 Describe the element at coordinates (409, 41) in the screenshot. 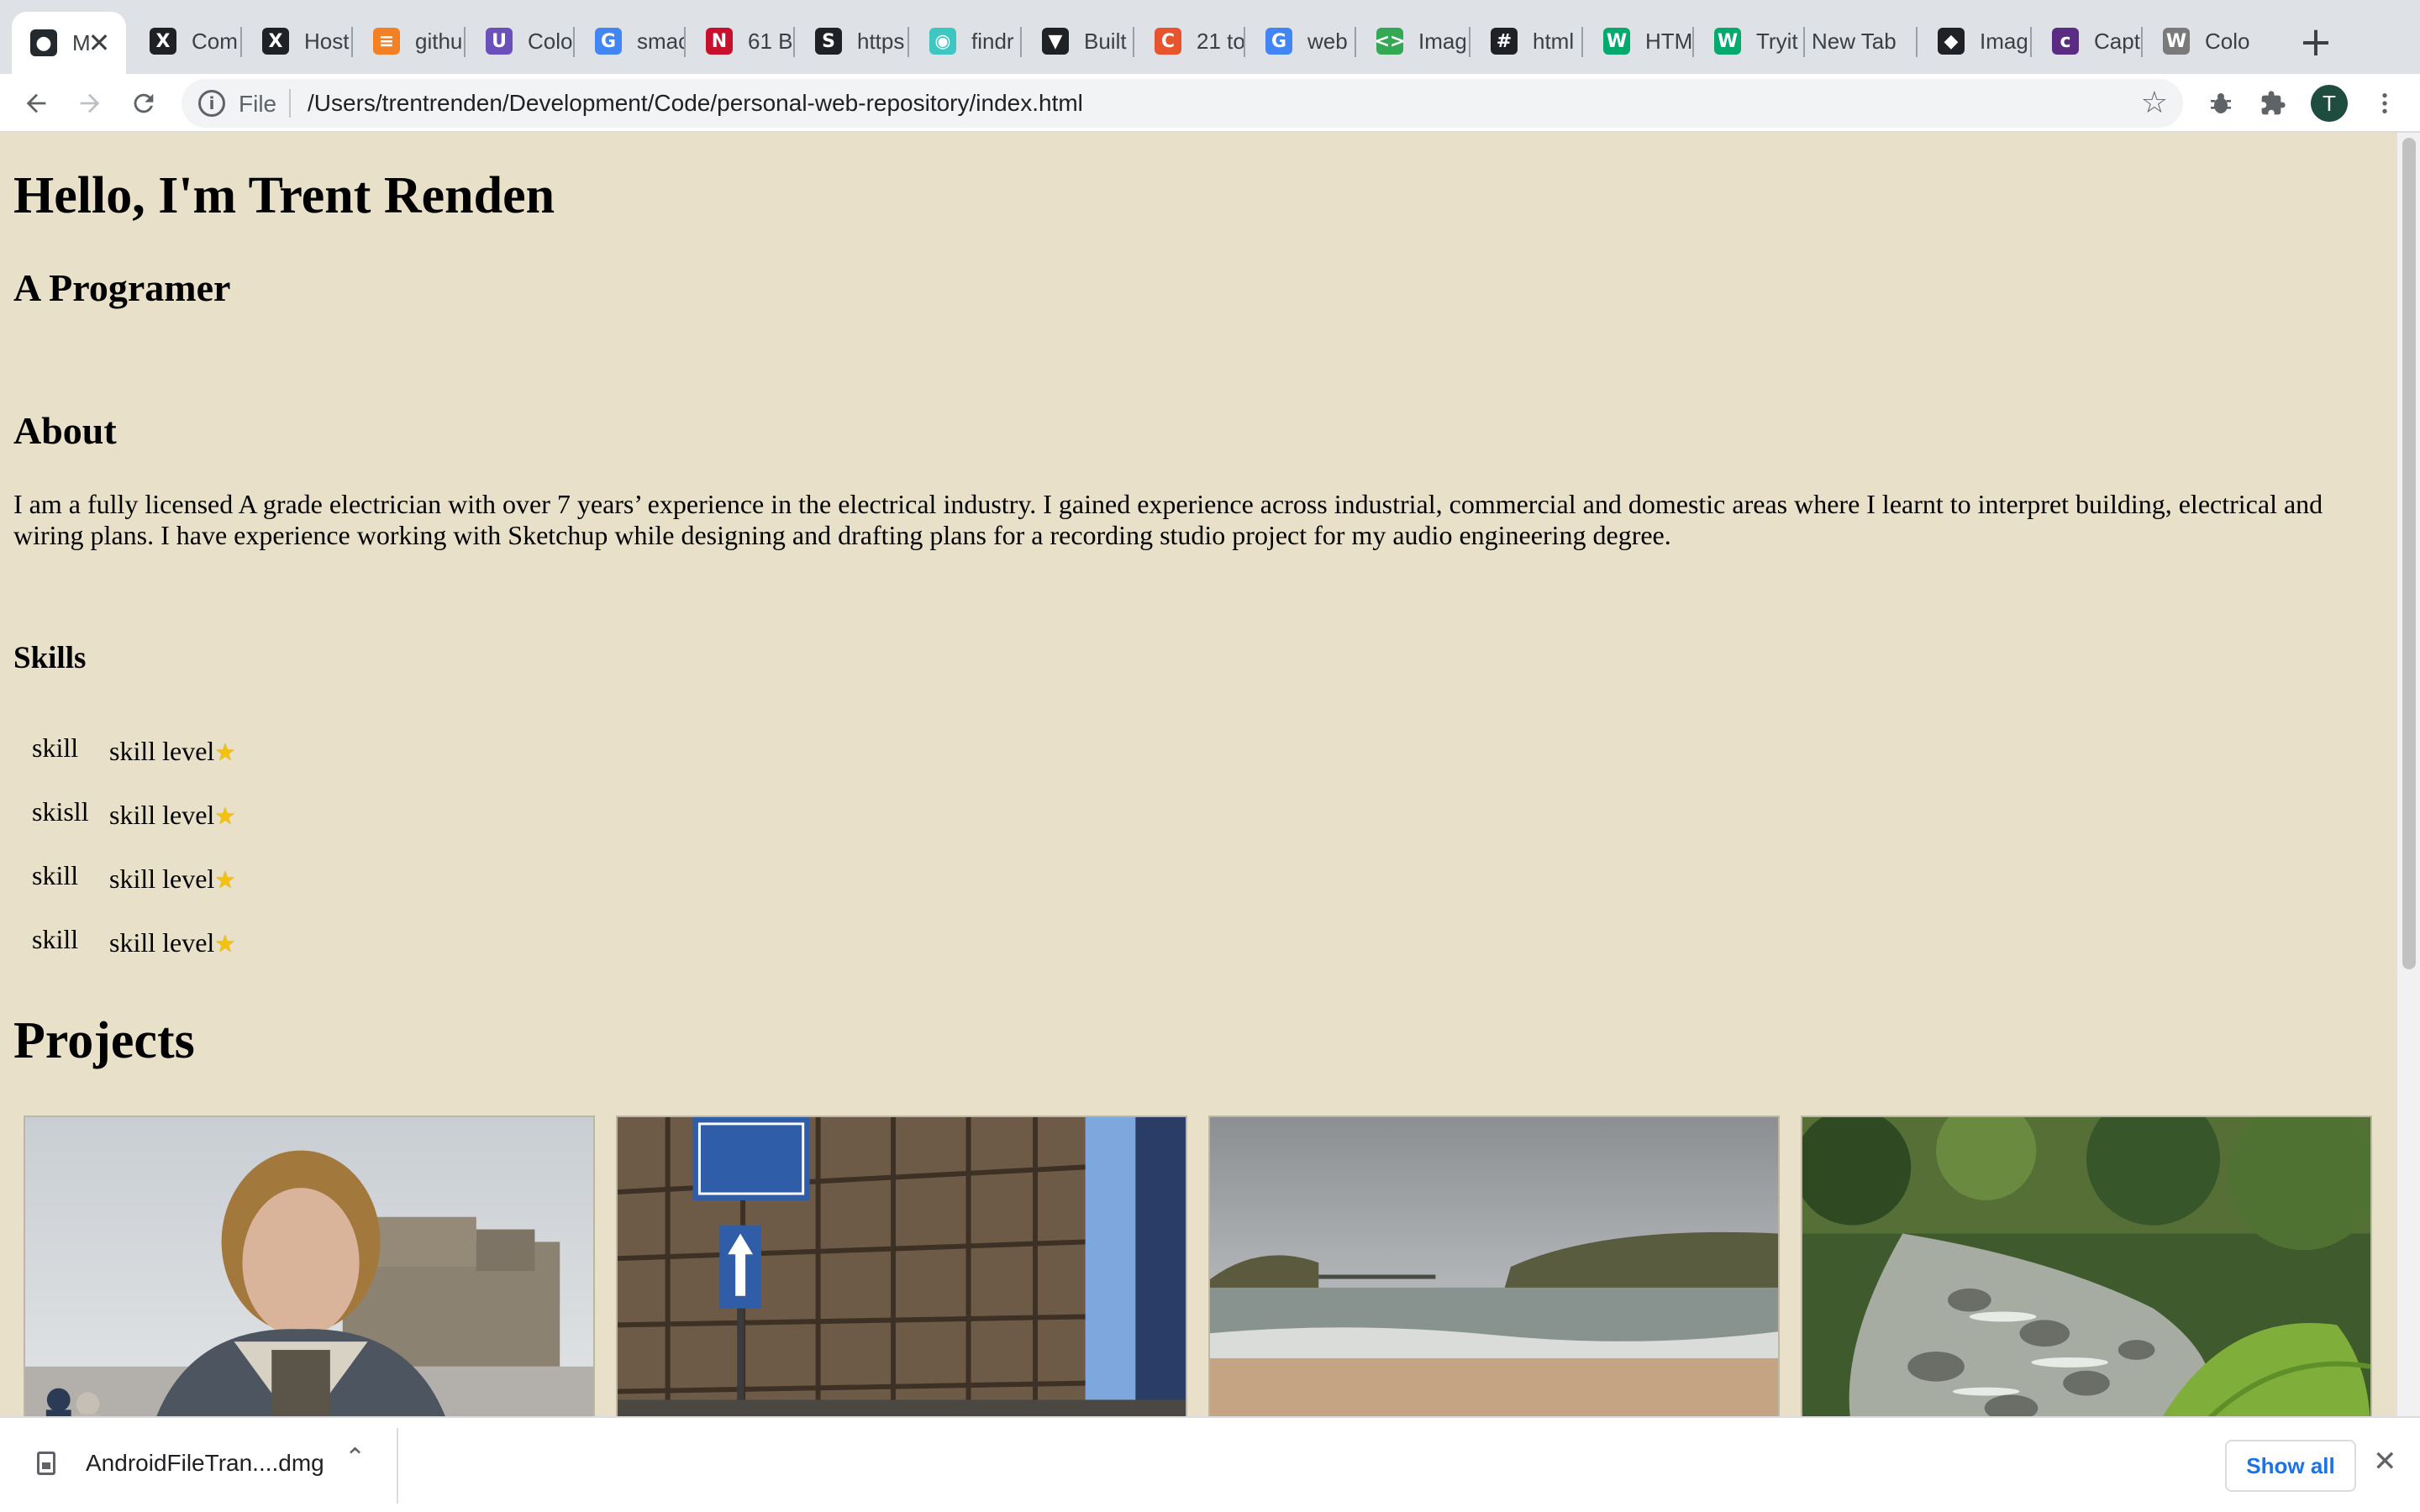

I see `browser-tab: ≡ githu` at that location.